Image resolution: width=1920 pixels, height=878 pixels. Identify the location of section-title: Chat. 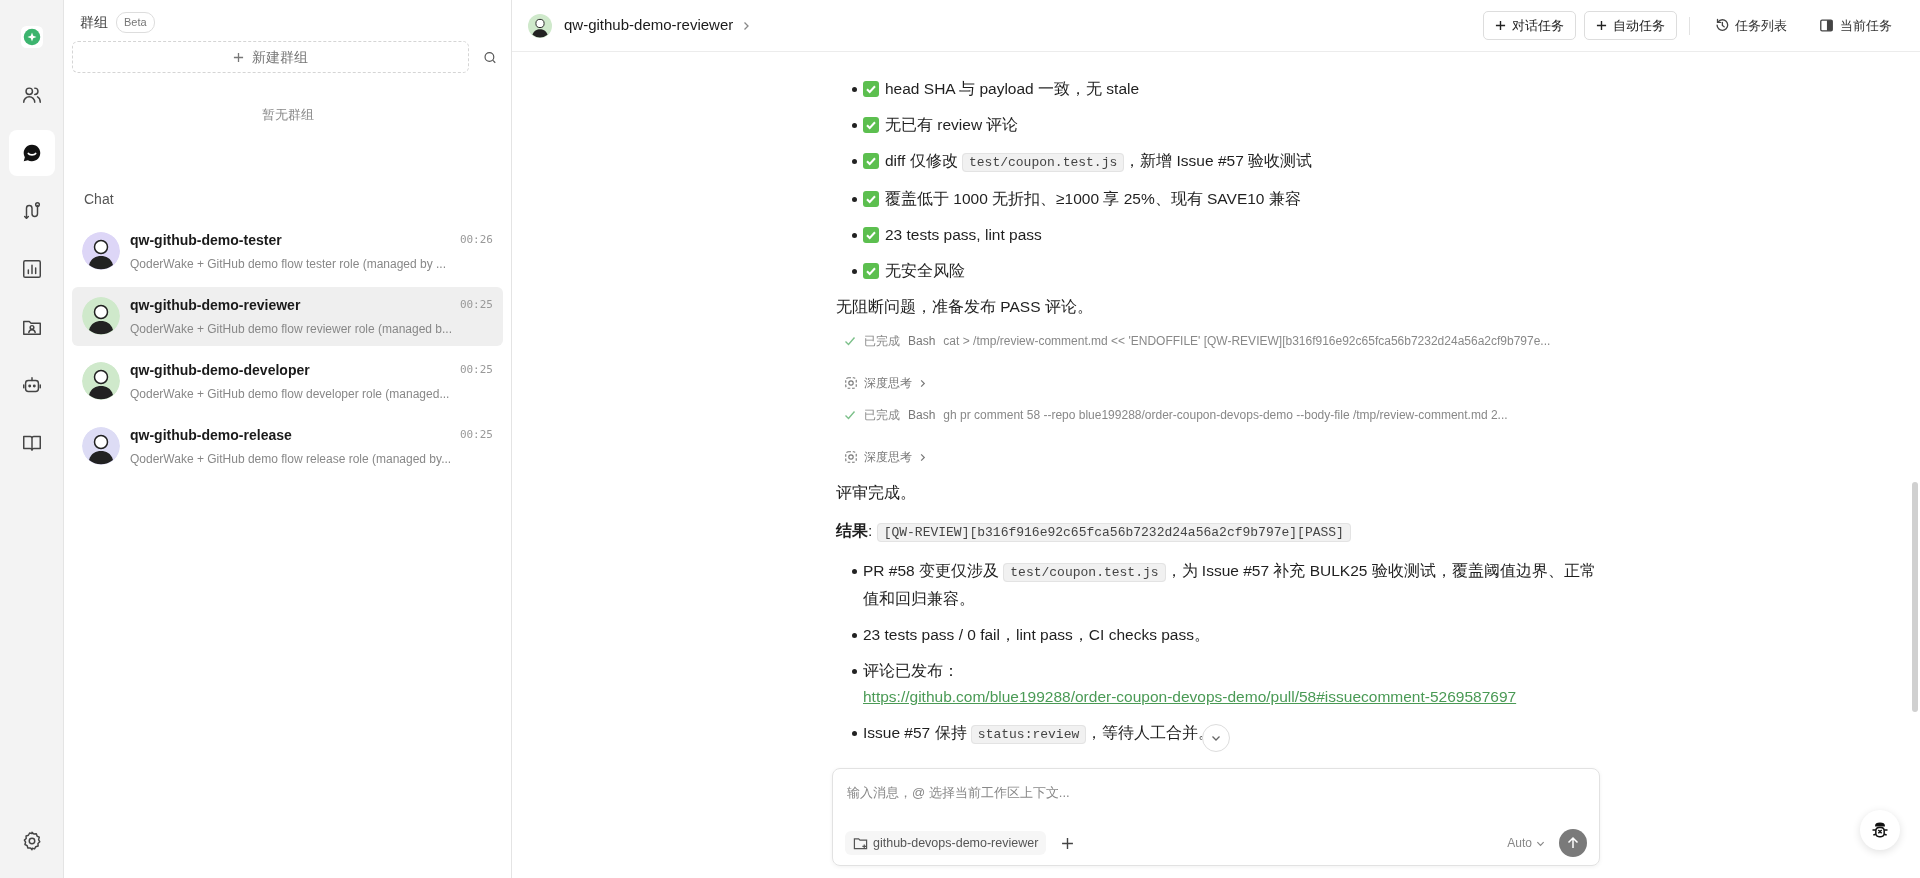
(99, 199).